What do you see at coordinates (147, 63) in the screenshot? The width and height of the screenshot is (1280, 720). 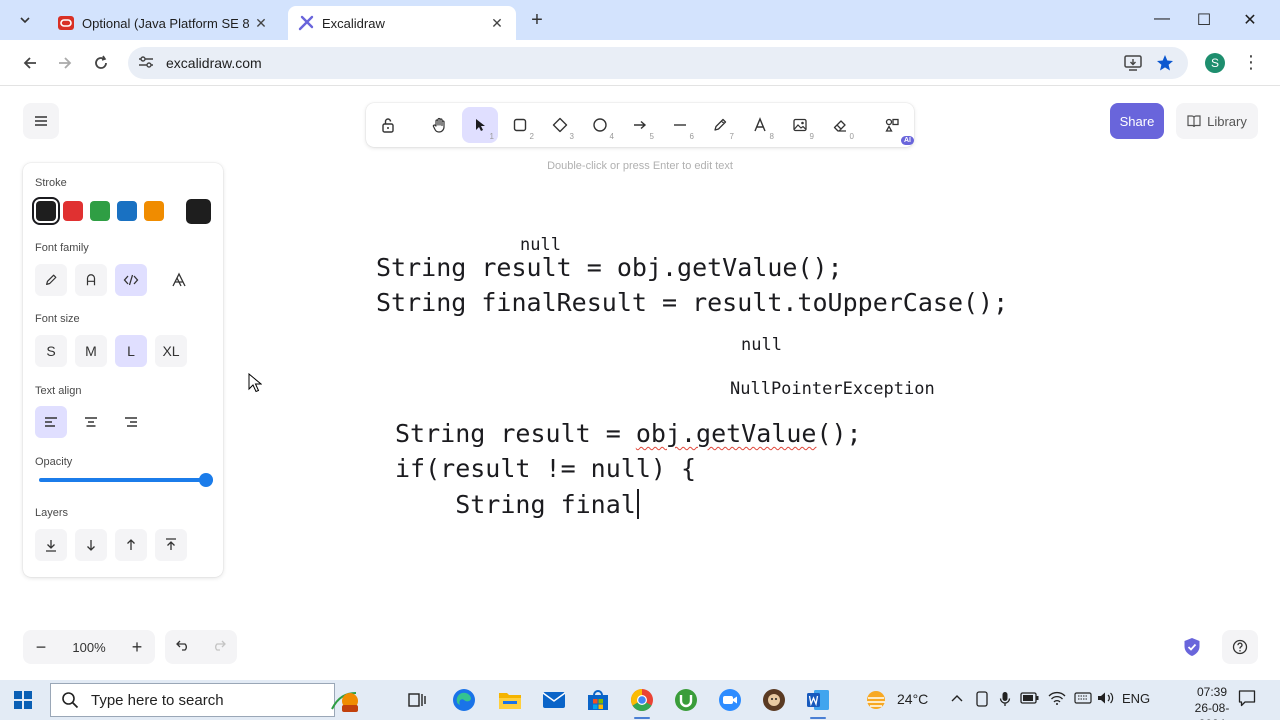 I see `site-settings-icon` at bounding box center [147, 63].